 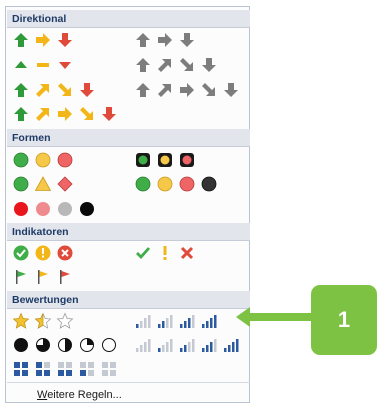 I want to click on iconset-5-boxes, so click(x=69, y=370).